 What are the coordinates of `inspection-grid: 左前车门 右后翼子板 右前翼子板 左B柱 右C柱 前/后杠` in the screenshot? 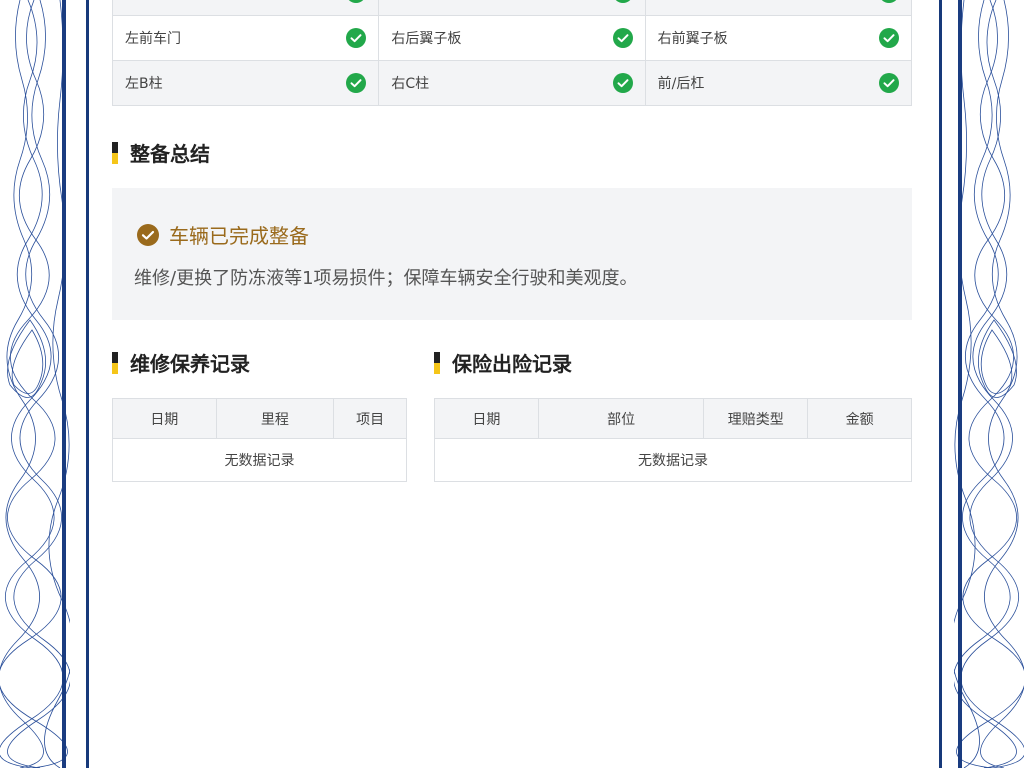 It's located at (512, 53).